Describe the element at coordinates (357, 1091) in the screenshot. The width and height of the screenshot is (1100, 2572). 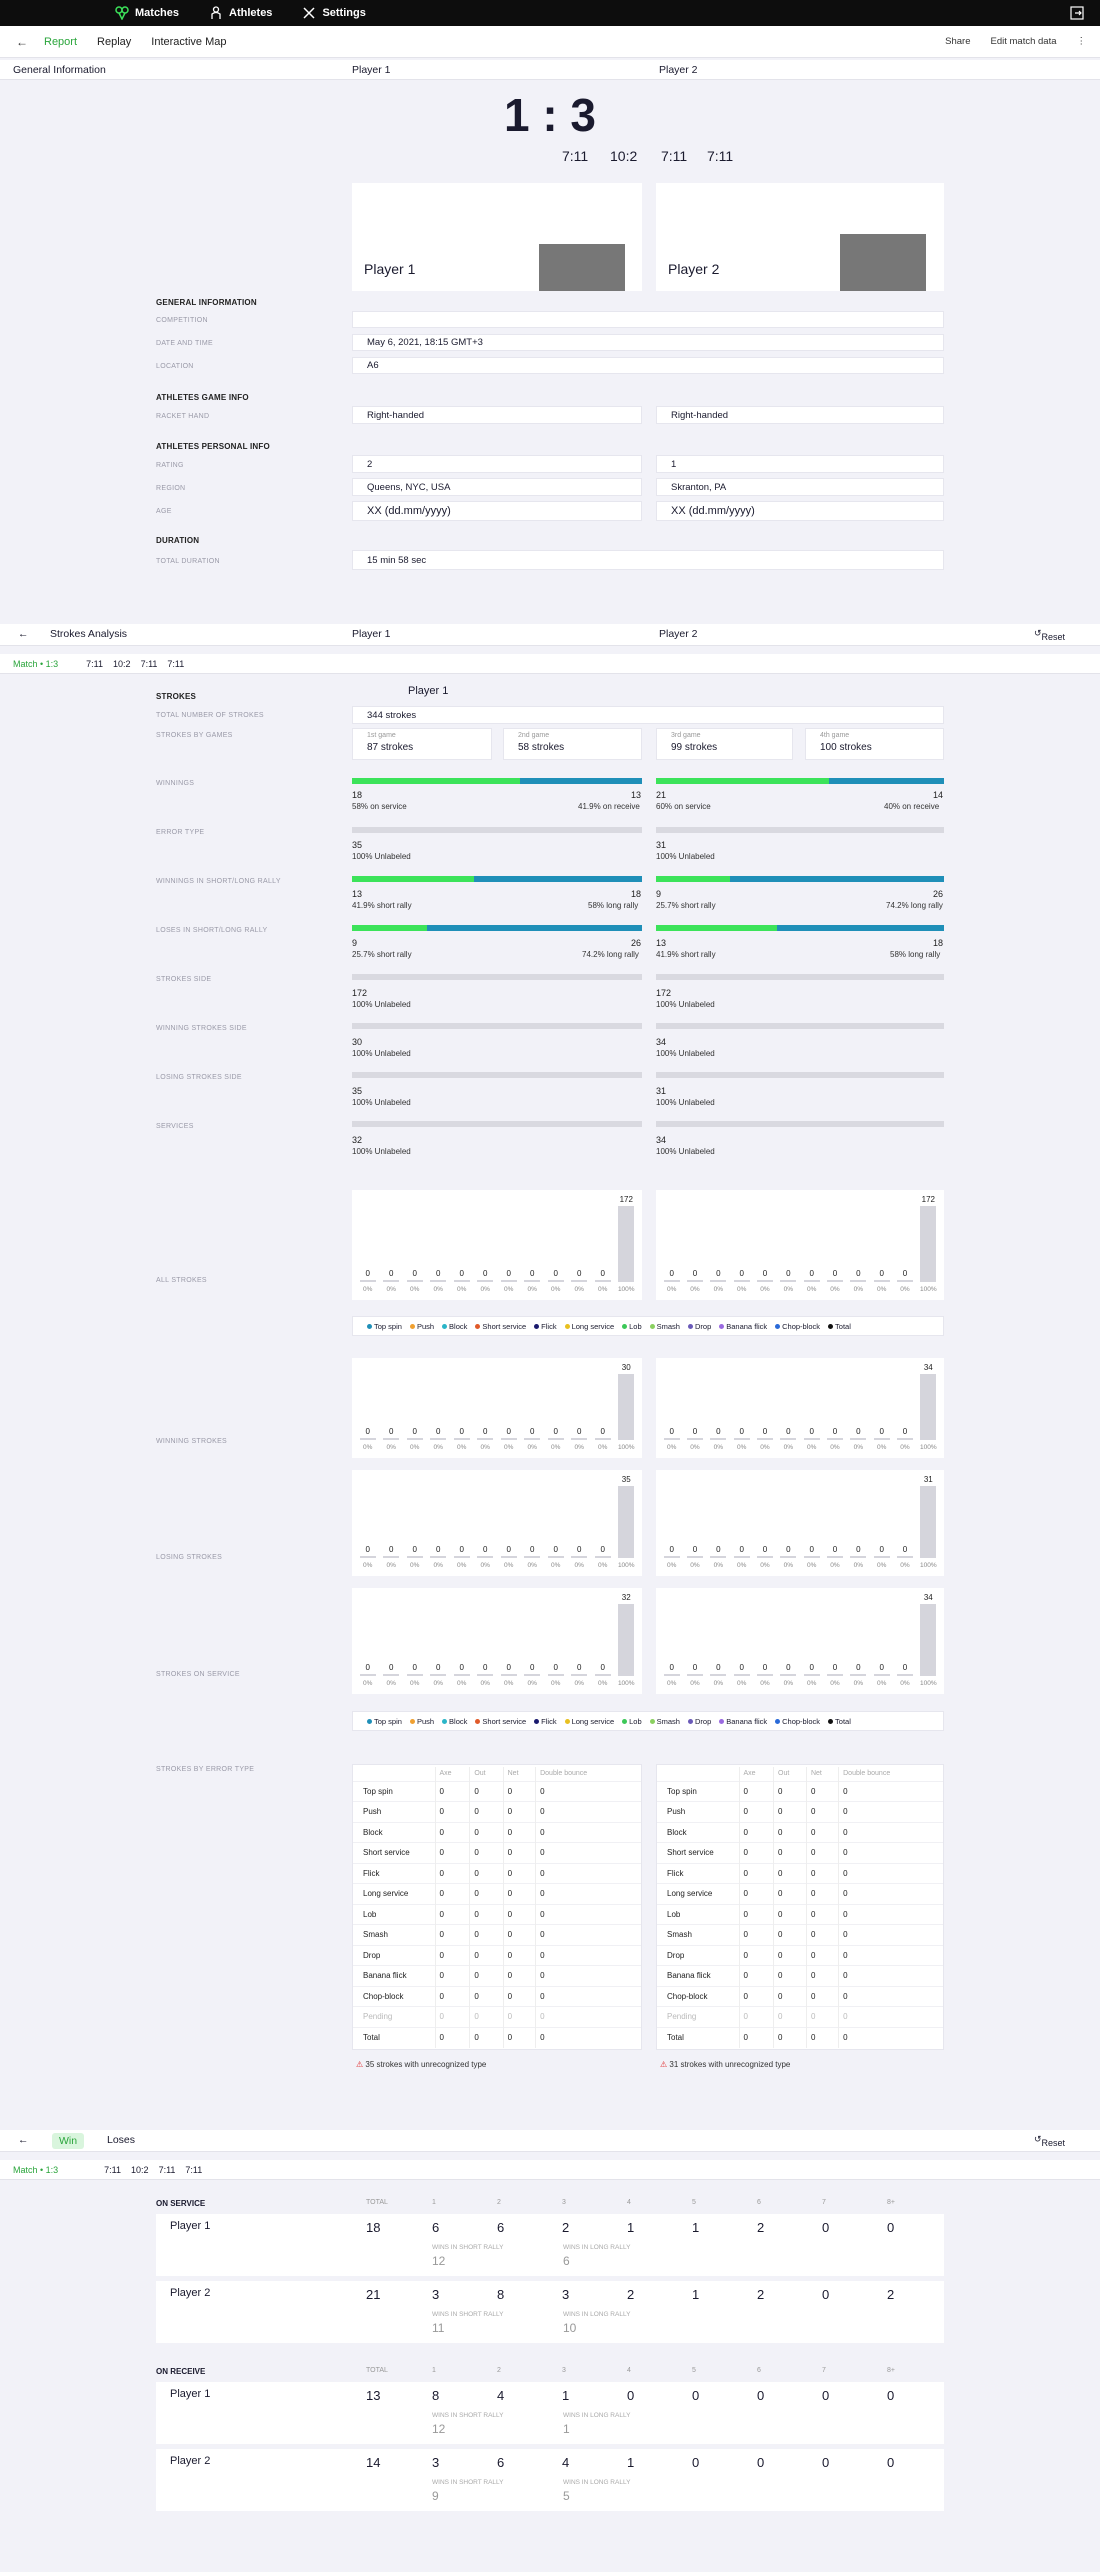
I see `p1-lside-count: 35` at that location.